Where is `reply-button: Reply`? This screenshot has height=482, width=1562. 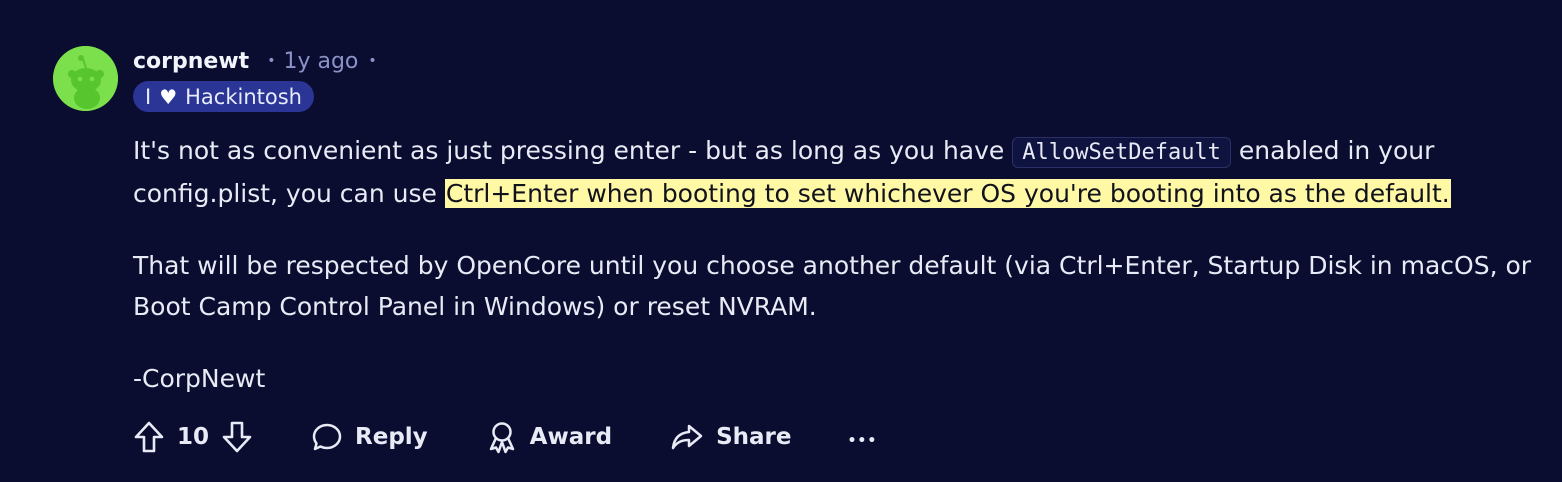 reply-button: Reply is located at coordinates (369, 437).